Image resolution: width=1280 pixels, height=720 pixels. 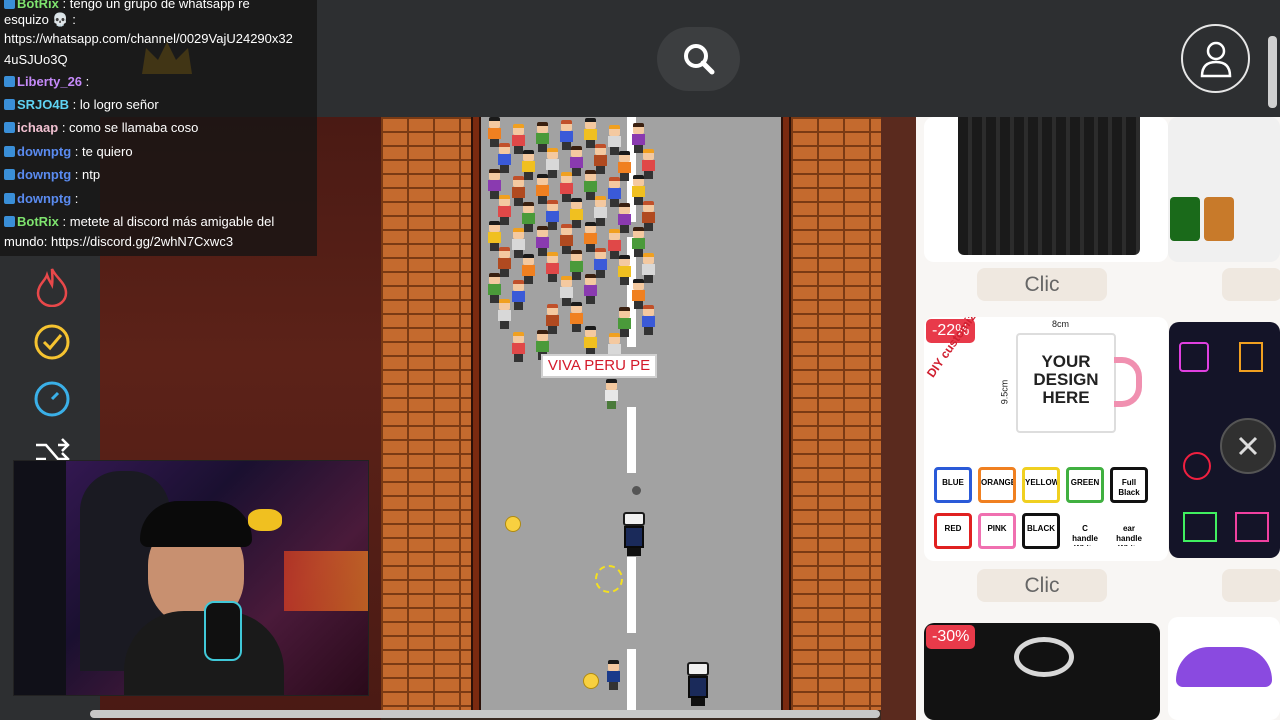 I want to click on mug-color-option: RED, so click(x=953, y=531).